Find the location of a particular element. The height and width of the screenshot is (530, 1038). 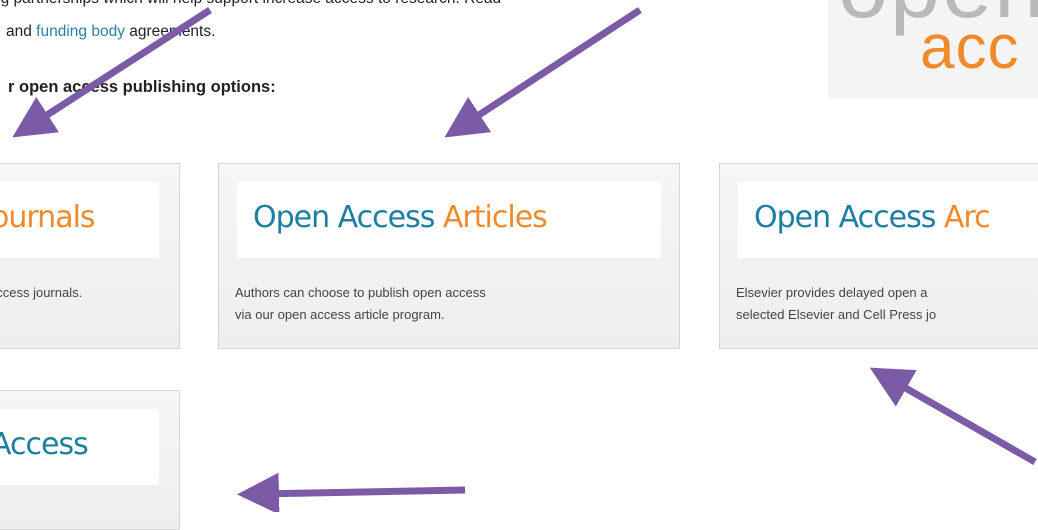

card-title: Access is located at coordinates (44, 444).